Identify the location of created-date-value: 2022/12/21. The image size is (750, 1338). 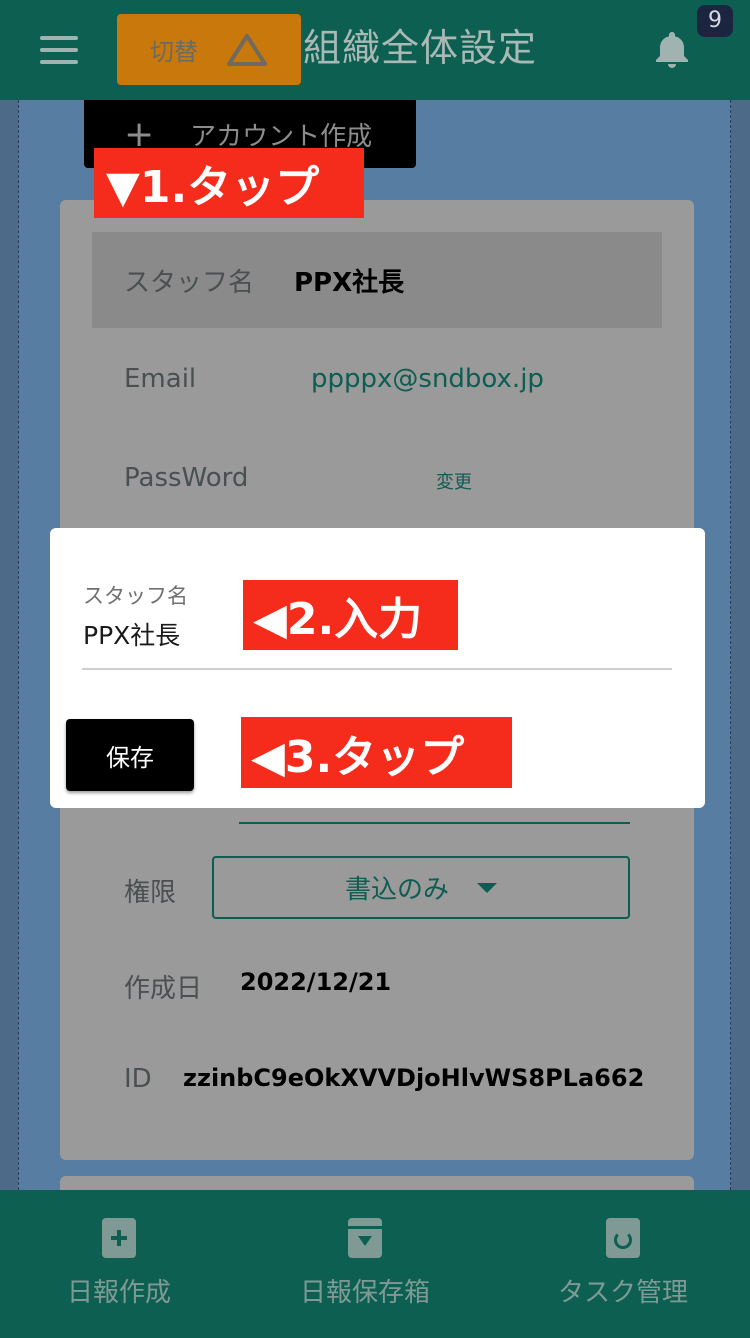
(316, 982).